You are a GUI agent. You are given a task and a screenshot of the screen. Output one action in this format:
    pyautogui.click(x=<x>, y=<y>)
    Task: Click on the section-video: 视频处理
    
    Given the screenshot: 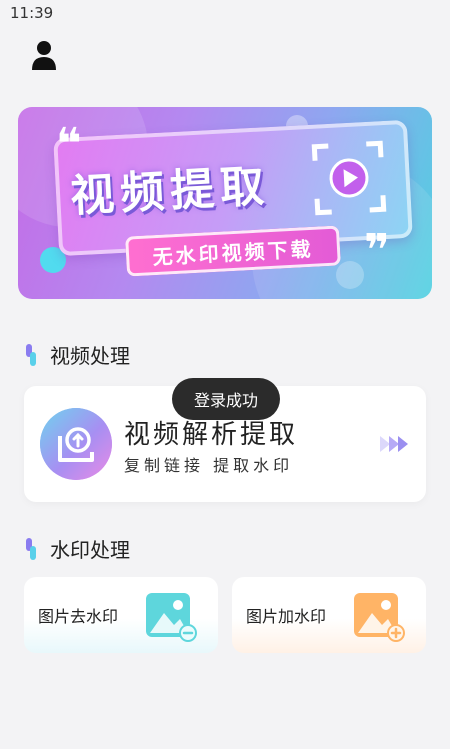 What is the action you would take?
    pyautogui.click(x=78, y=354)
    